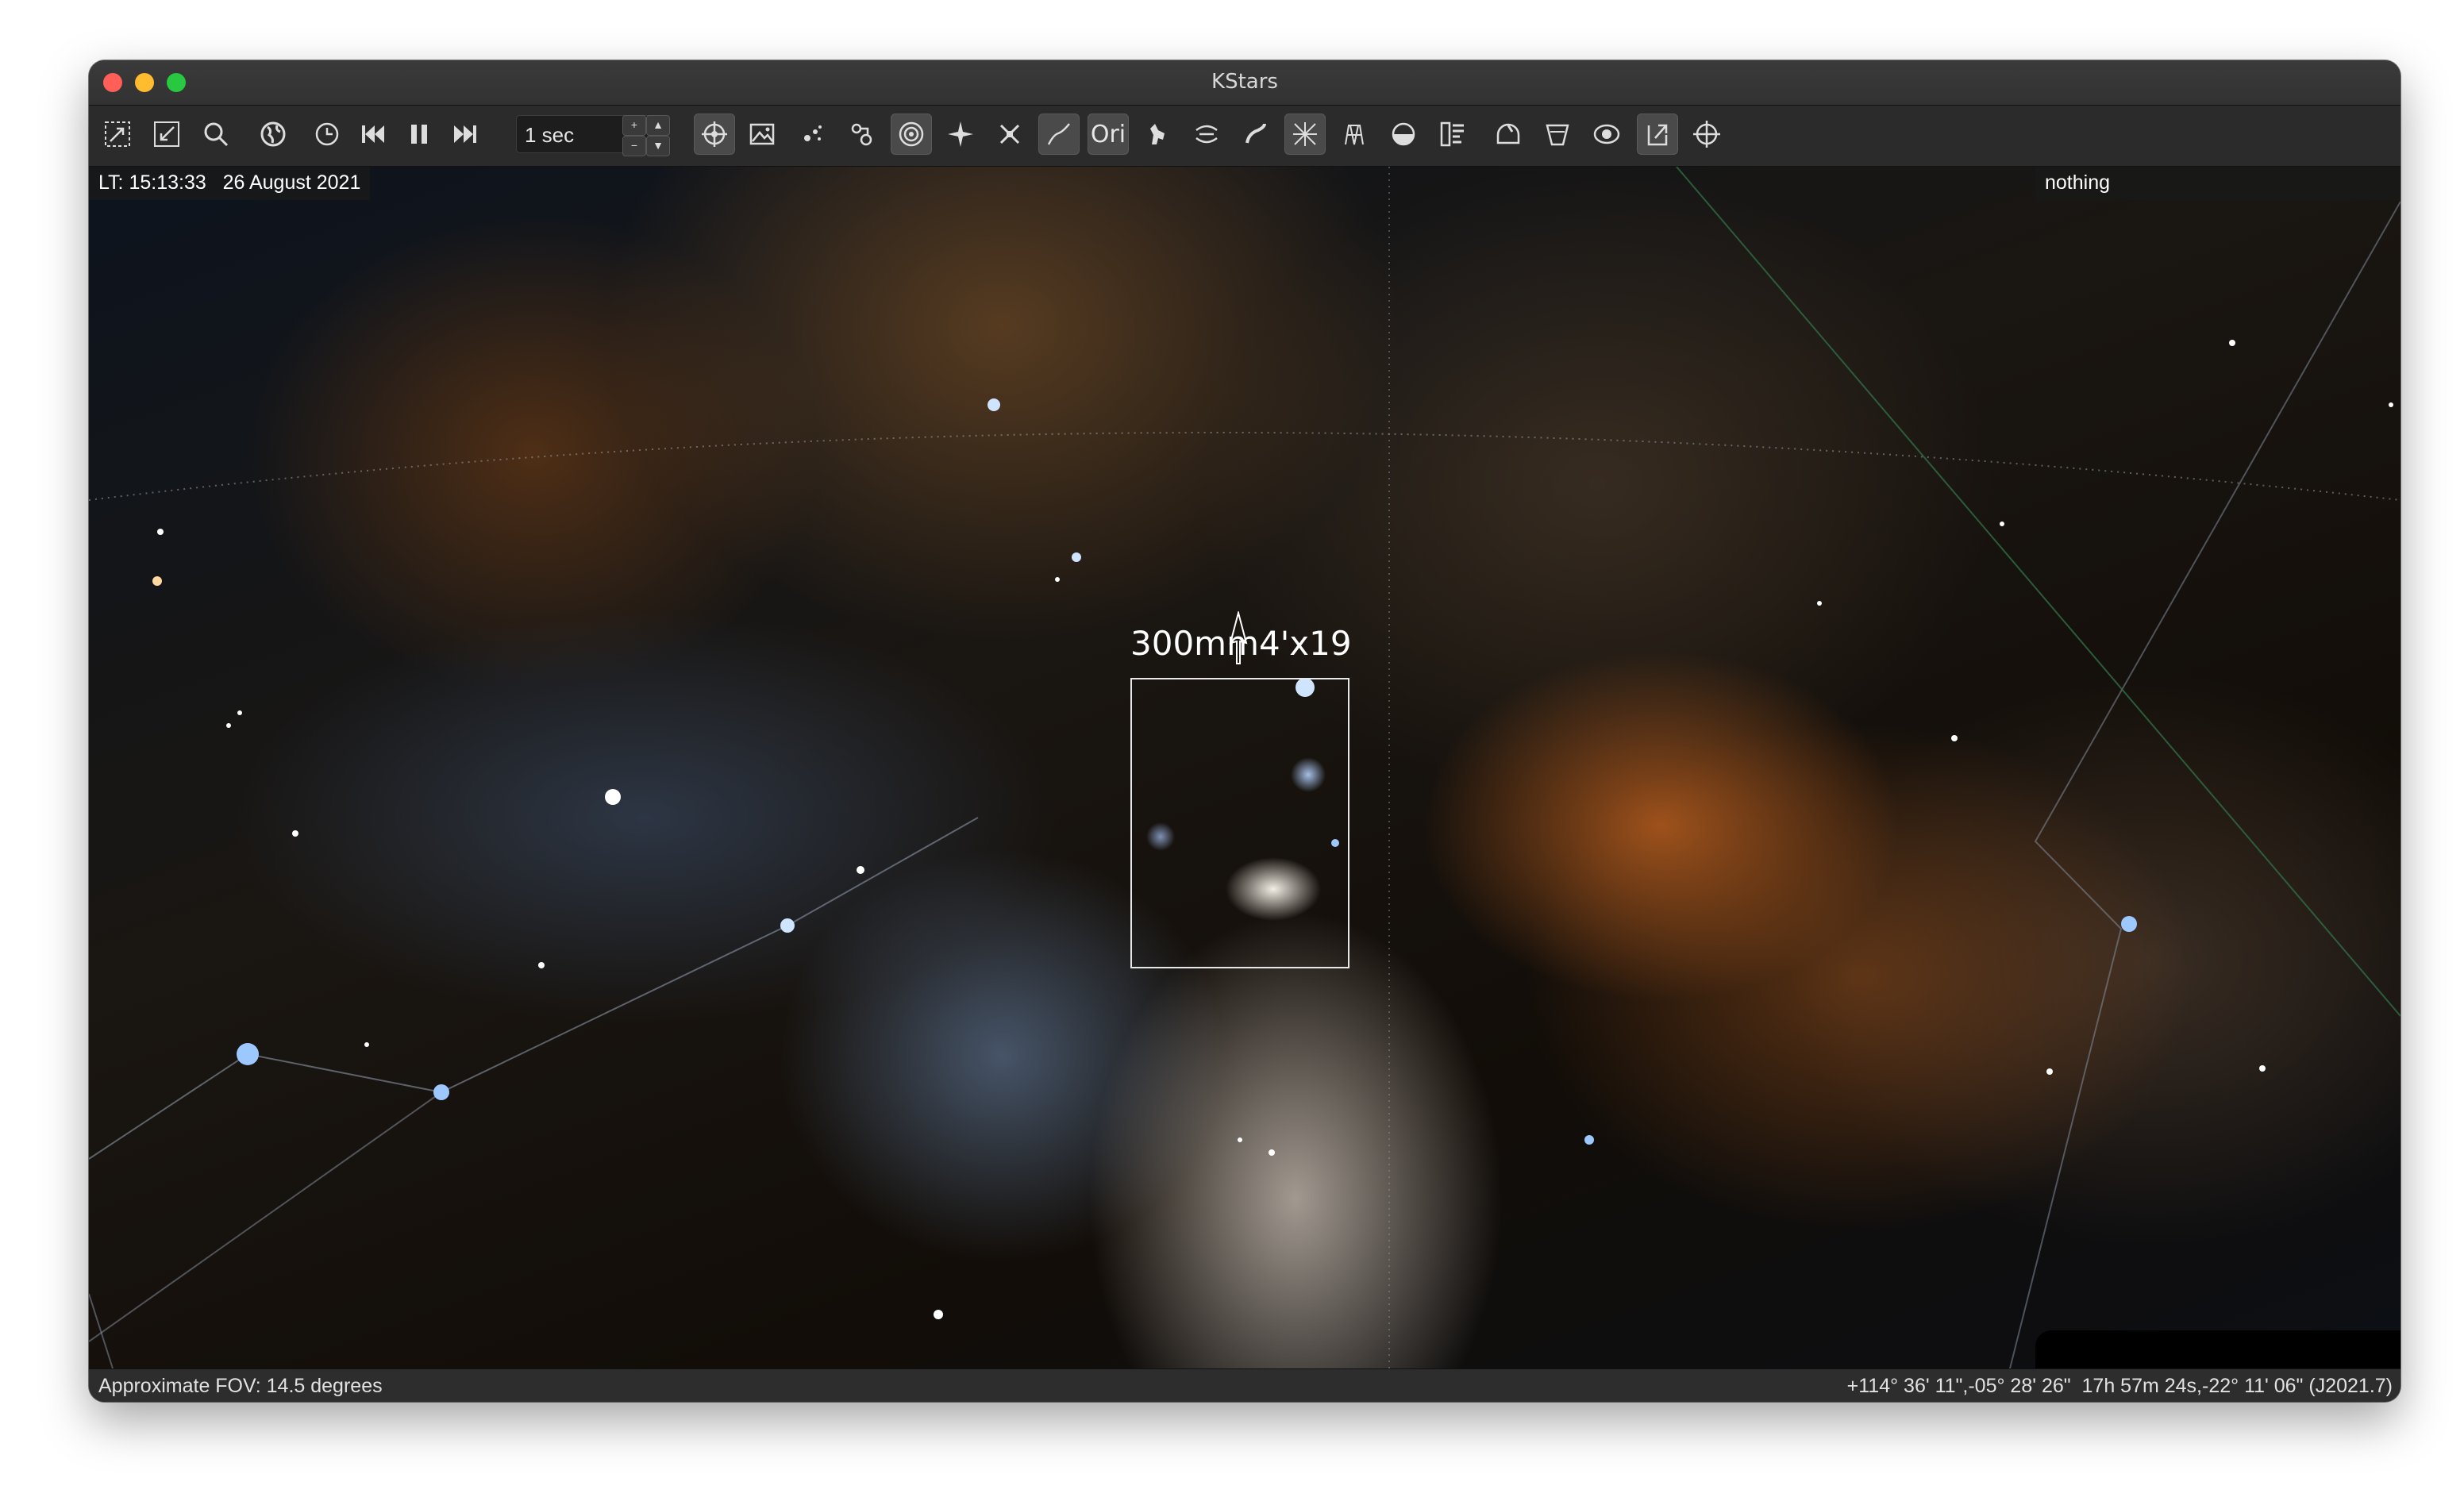 This screenshot has height=1505, width=2464. I want to click on toggle-targets-button, so click(912, 134).